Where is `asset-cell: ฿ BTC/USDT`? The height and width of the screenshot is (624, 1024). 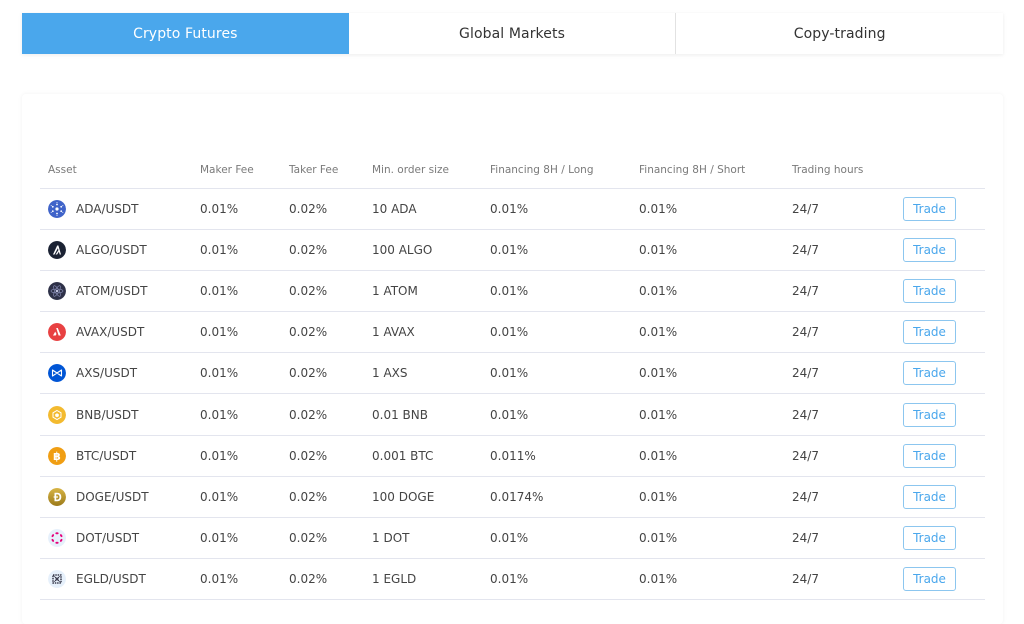
asset-cell: ฿ BTC/USDT is located at coordinates (116, 456).